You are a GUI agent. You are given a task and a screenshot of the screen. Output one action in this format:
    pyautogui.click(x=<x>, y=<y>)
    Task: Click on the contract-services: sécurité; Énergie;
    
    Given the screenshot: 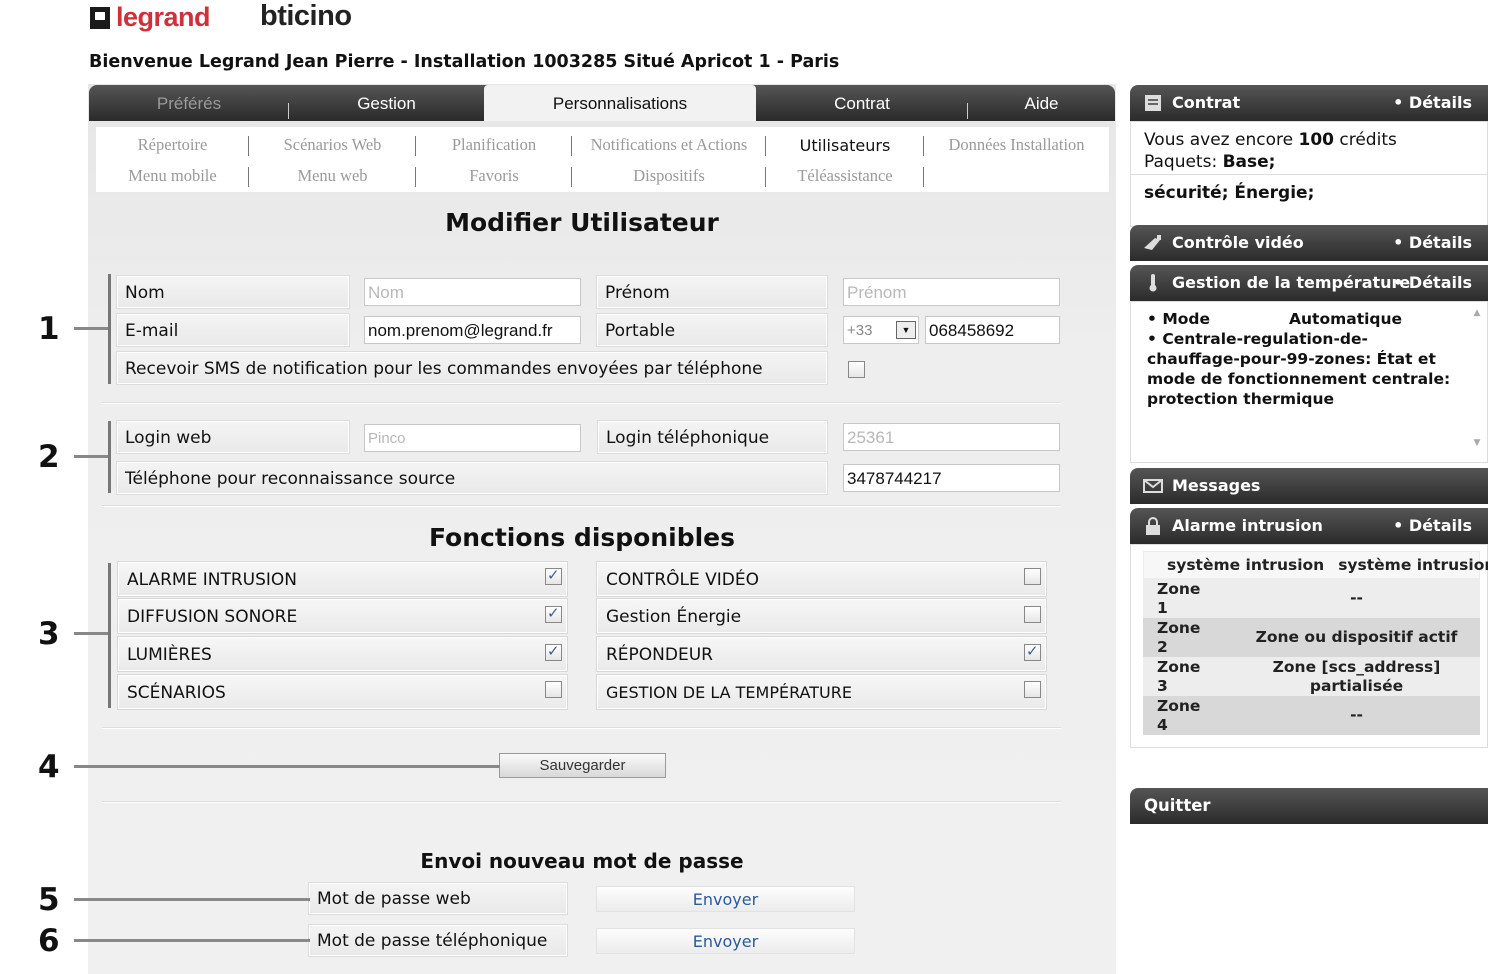 What is the action you would take?
    pyautogui.click(x=1229, y=193)
    